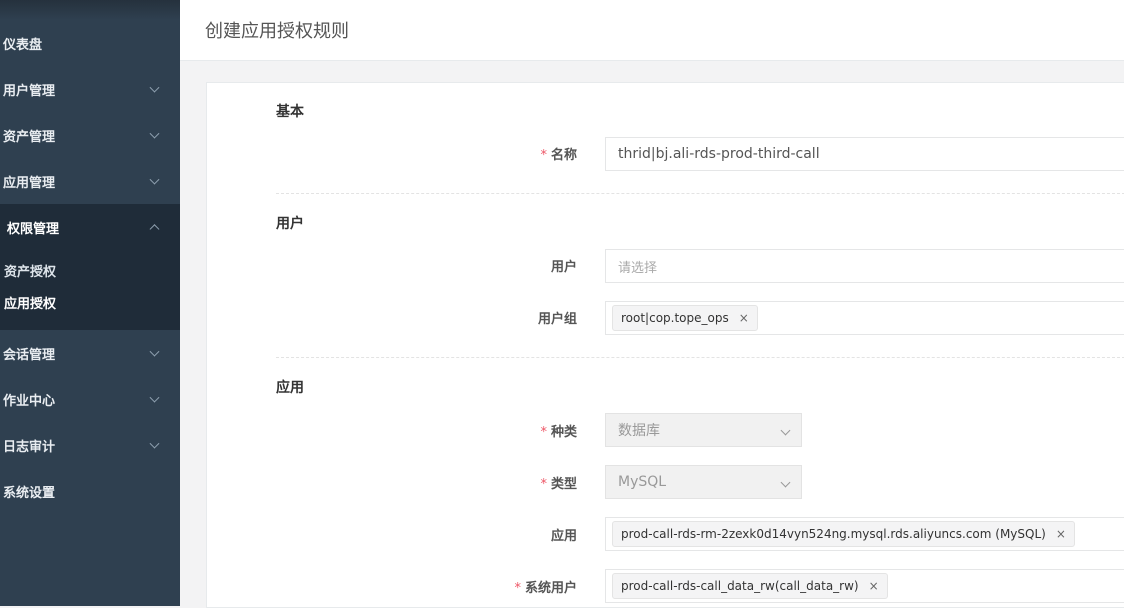 This screenshot has height=608, width=1124. Describe the element at coordinates (517, 430) in the screenshot. I see `category-label: * 种类` at that location.